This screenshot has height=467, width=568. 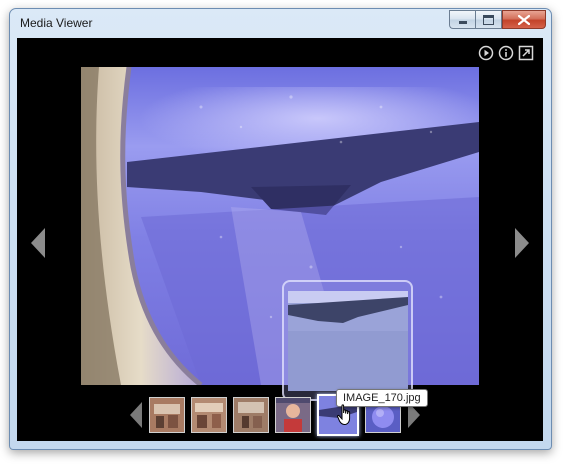 What do you see at coordinates (136, 415) in the screenshot?
I see `filmstrip-prev-arrow-icon` at bounding box center [136, 415].